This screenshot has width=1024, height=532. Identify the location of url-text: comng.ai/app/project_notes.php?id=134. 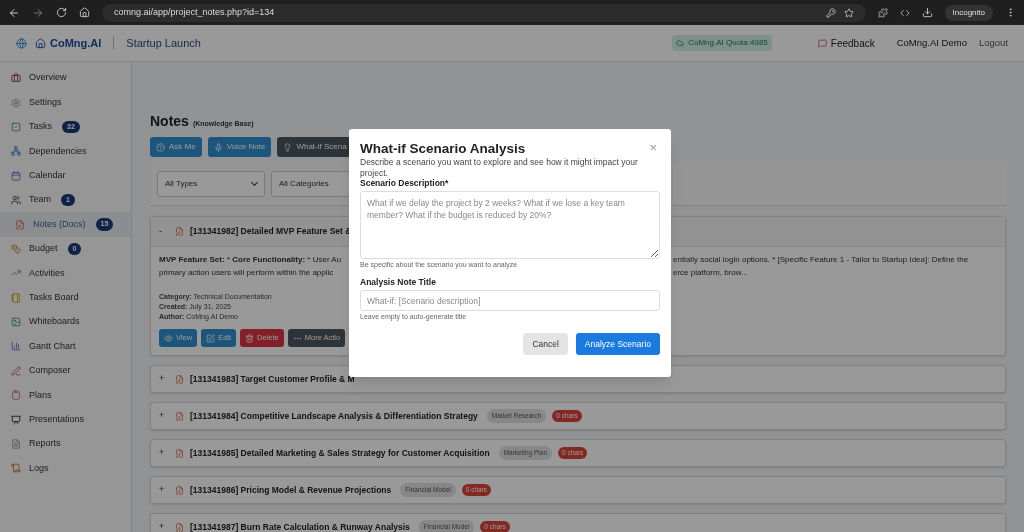
(195, 12).